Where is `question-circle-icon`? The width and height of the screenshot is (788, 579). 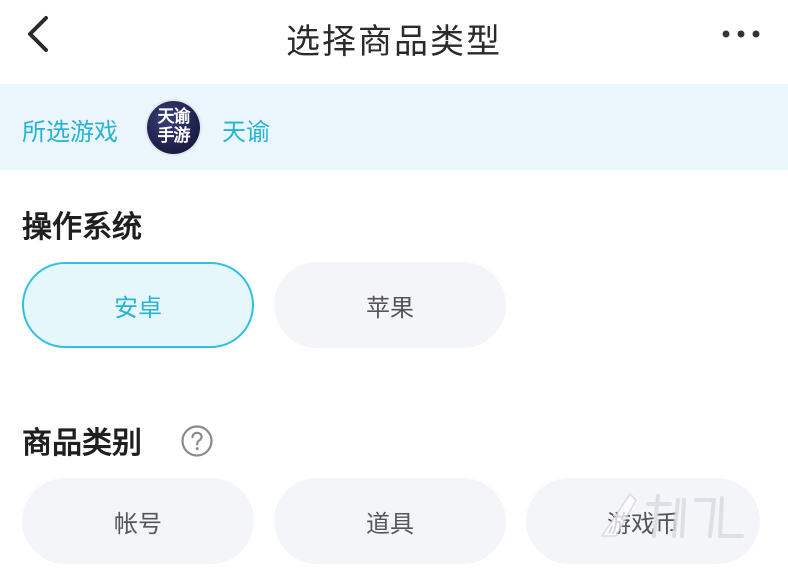 question-circle-icon is located at coordinates (197, 441).